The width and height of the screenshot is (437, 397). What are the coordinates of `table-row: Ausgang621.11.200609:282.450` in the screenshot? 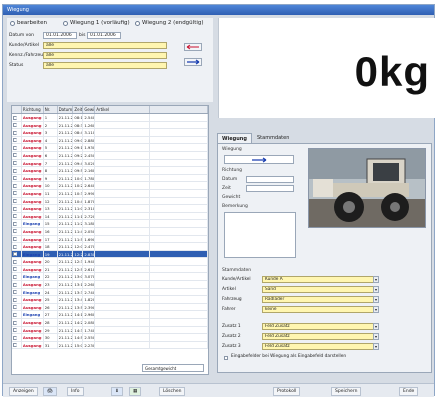 It's located at (110, 155).